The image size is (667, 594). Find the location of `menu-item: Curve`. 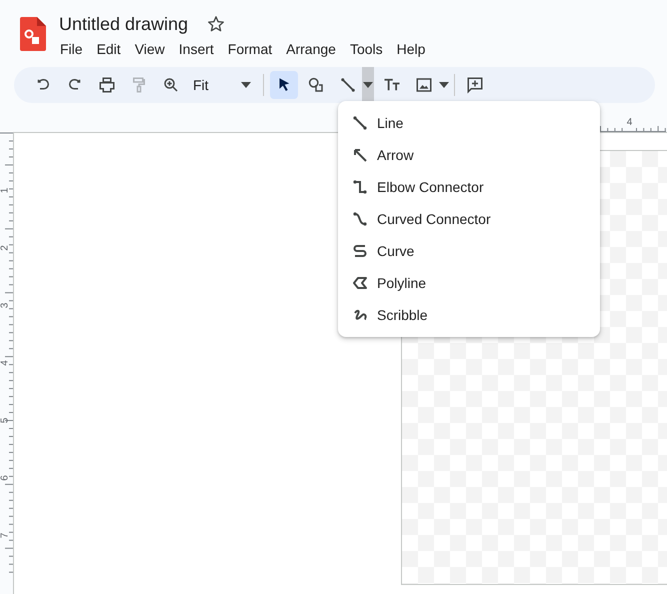

menu-item: Curve is located at coordinates (469, 251).